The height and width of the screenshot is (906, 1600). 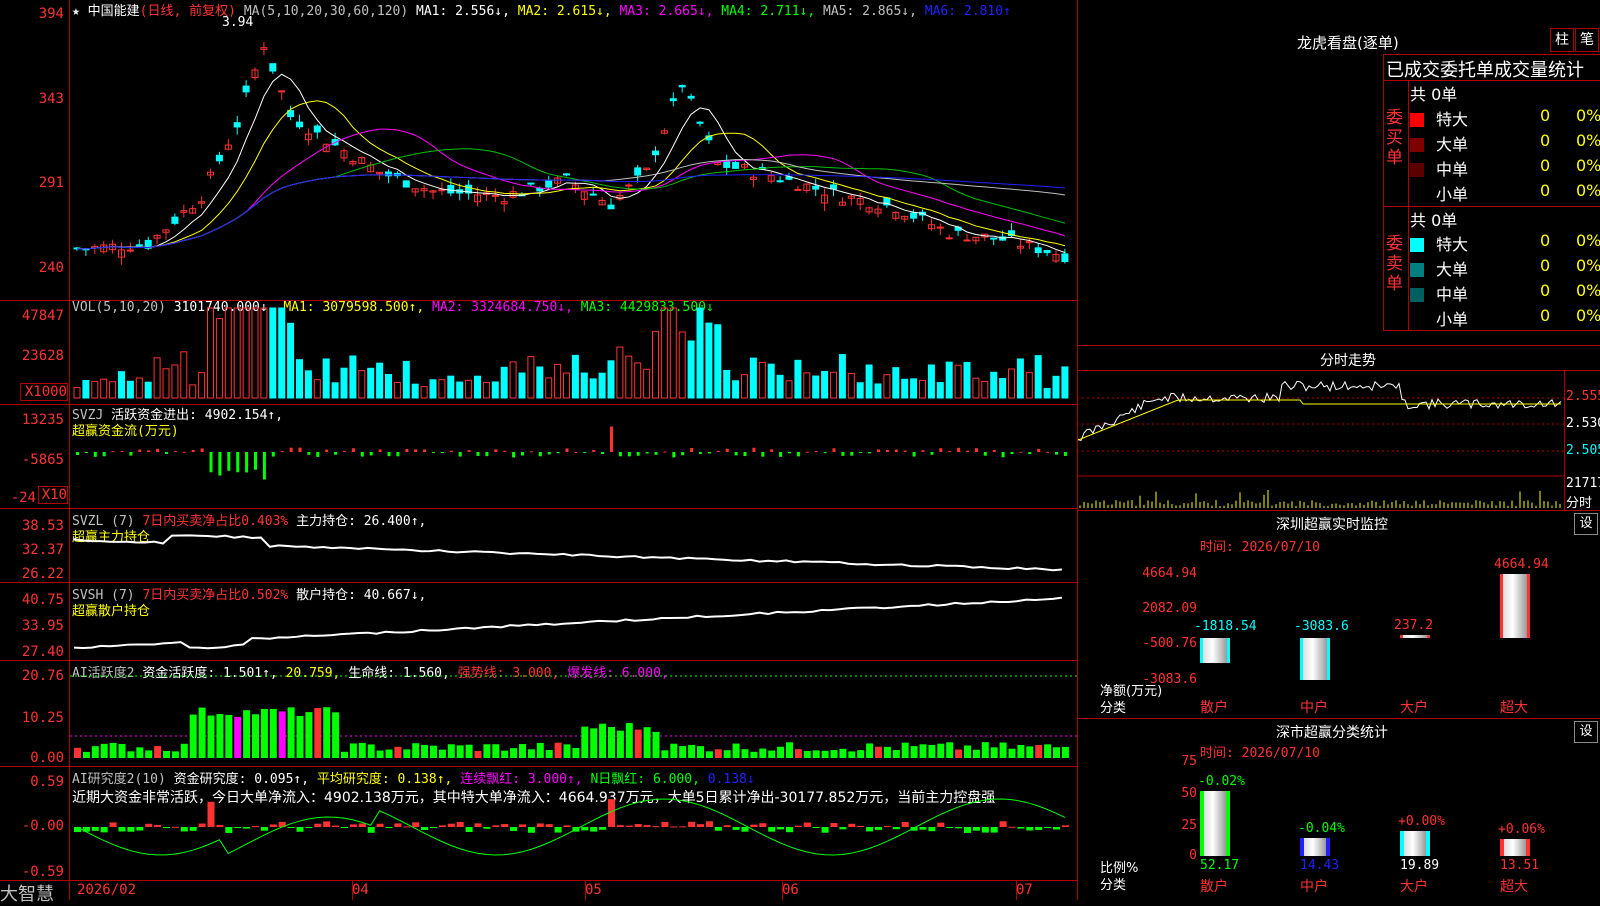 What do you see at coordinates (1586, 524) in the screenshot?
I see `monitor-settings-button: 设` at bounding box center [1586, 524].